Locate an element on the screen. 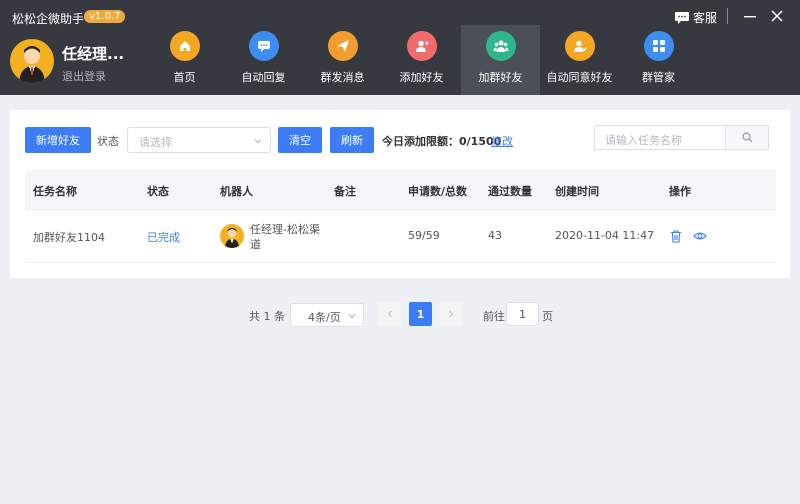 The image size is (800, 504). search-placeholder: 请输入任务名称 is located at coordinates (643, 140).